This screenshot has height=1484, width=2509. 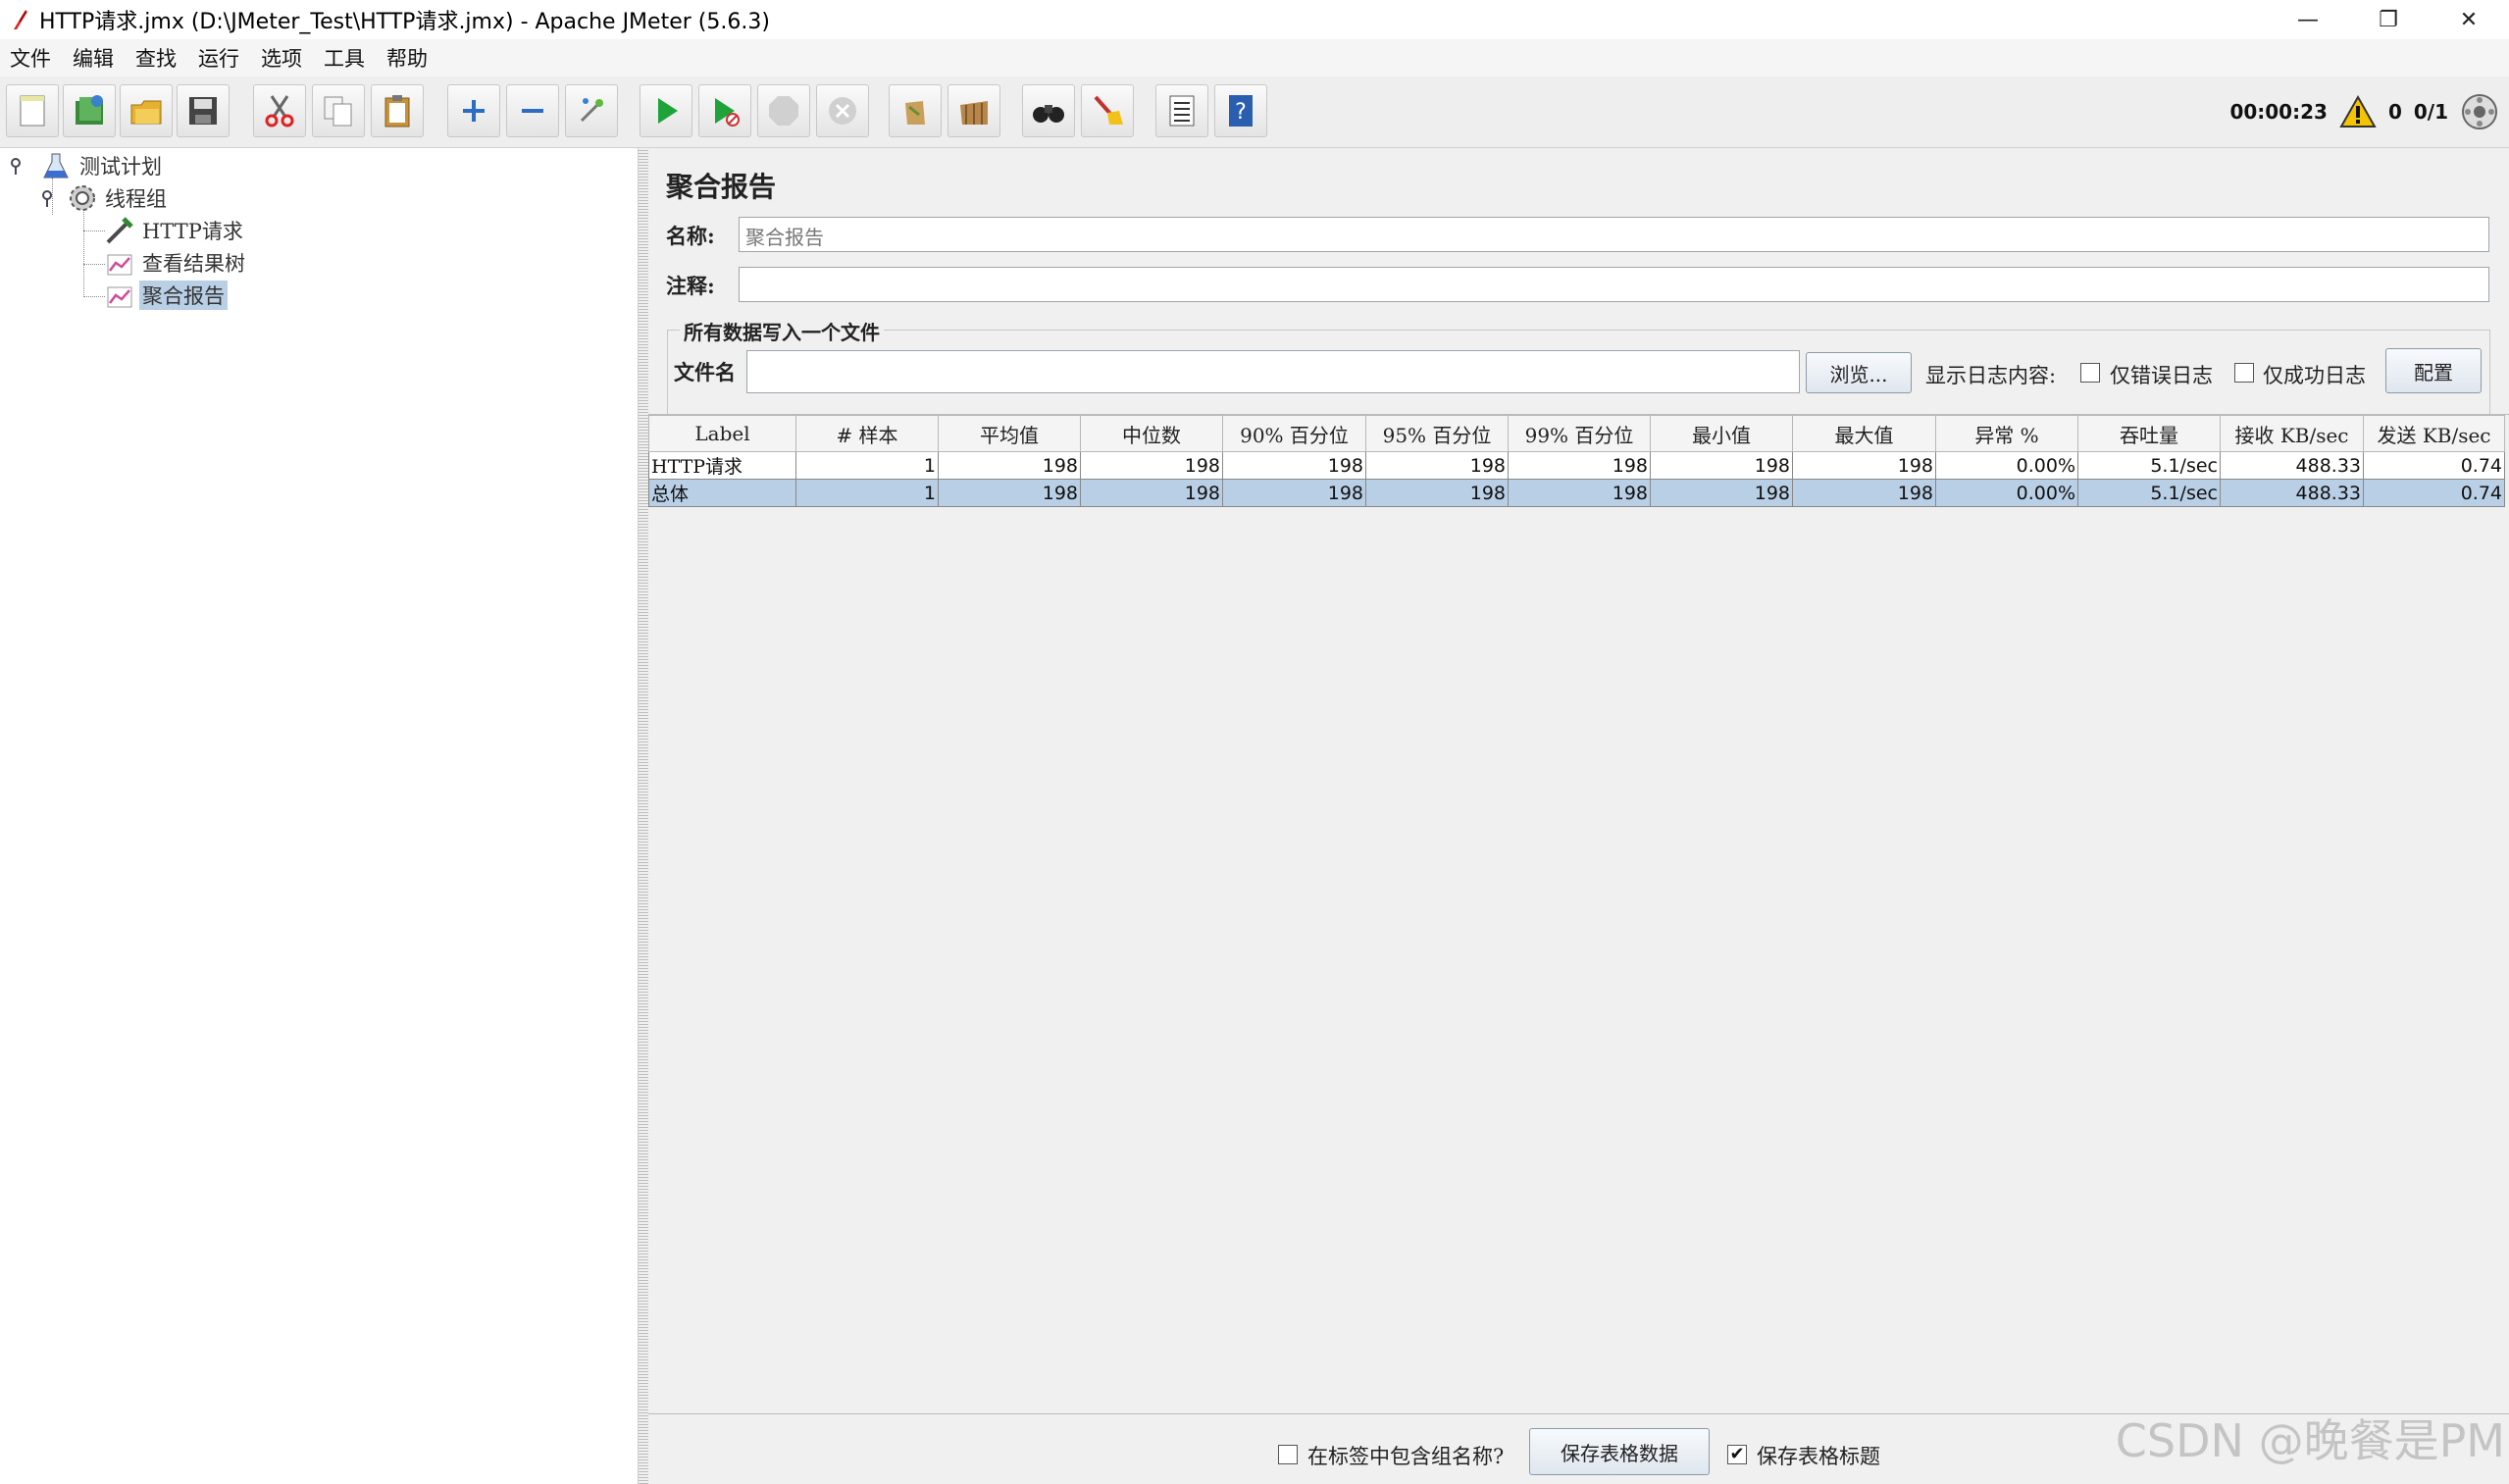 What do you see at coordinates (2006, 465) in the screenshot?
I see `table-cell: 0.00%` at bounding box center [2006, 465].